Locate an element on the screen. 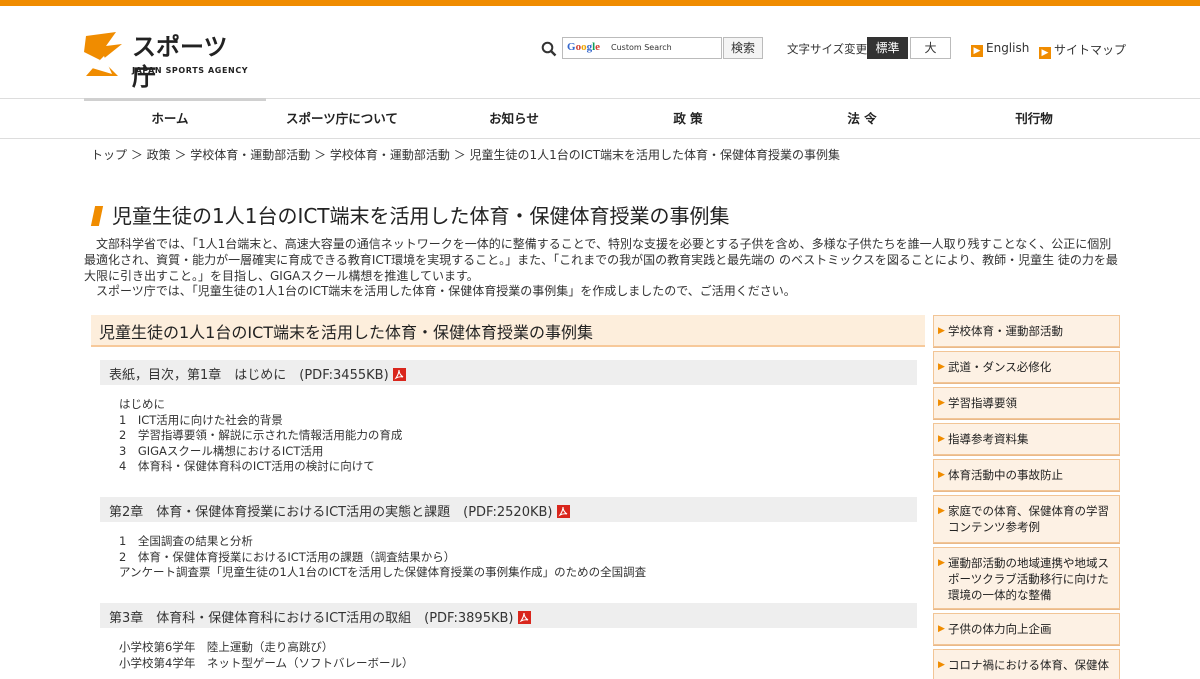 Image resolution: width=1200 pixels, height=679 pixels. search-input: Google Custom Search is located at coordinates (642, 48).